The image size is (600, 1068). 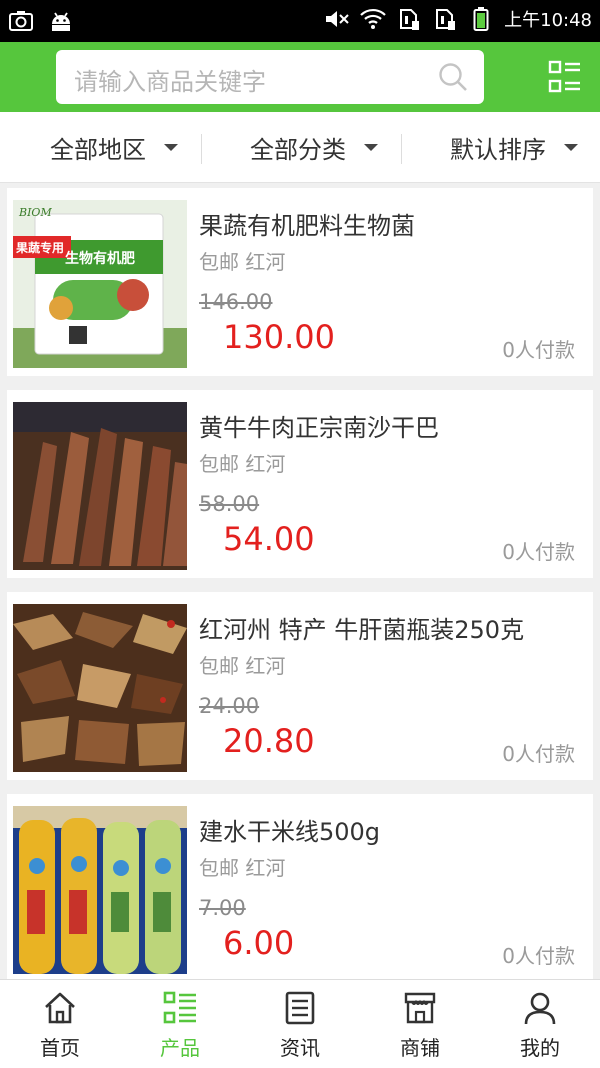 I want to click on tab-me-label: 我的, so click(x=540, y=1048).